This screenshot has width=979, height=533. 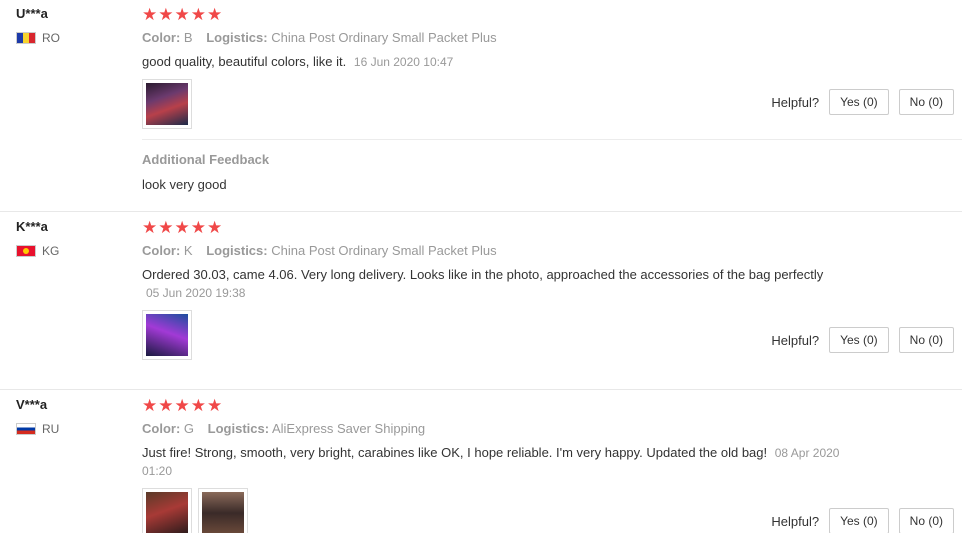 I want to click on reviewer-info: U***a RO, so click(x=71, y=25).